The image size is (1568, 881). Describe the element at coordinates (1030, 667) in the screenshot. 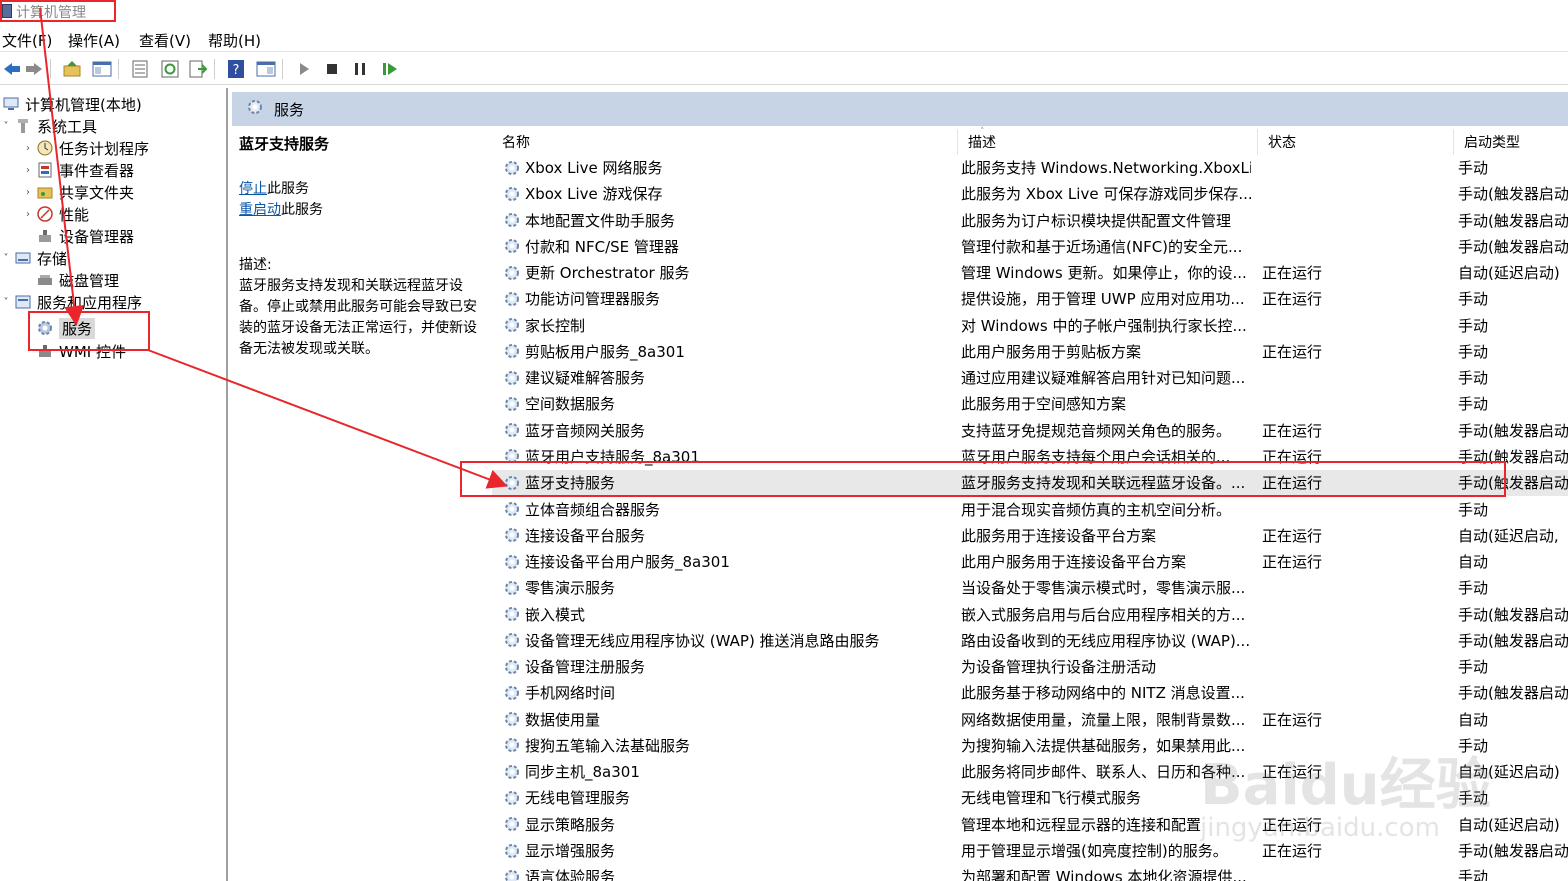

I see `table-row: 设备管理注册服务 为设备管理执行设备注册活动 手动` at that location.